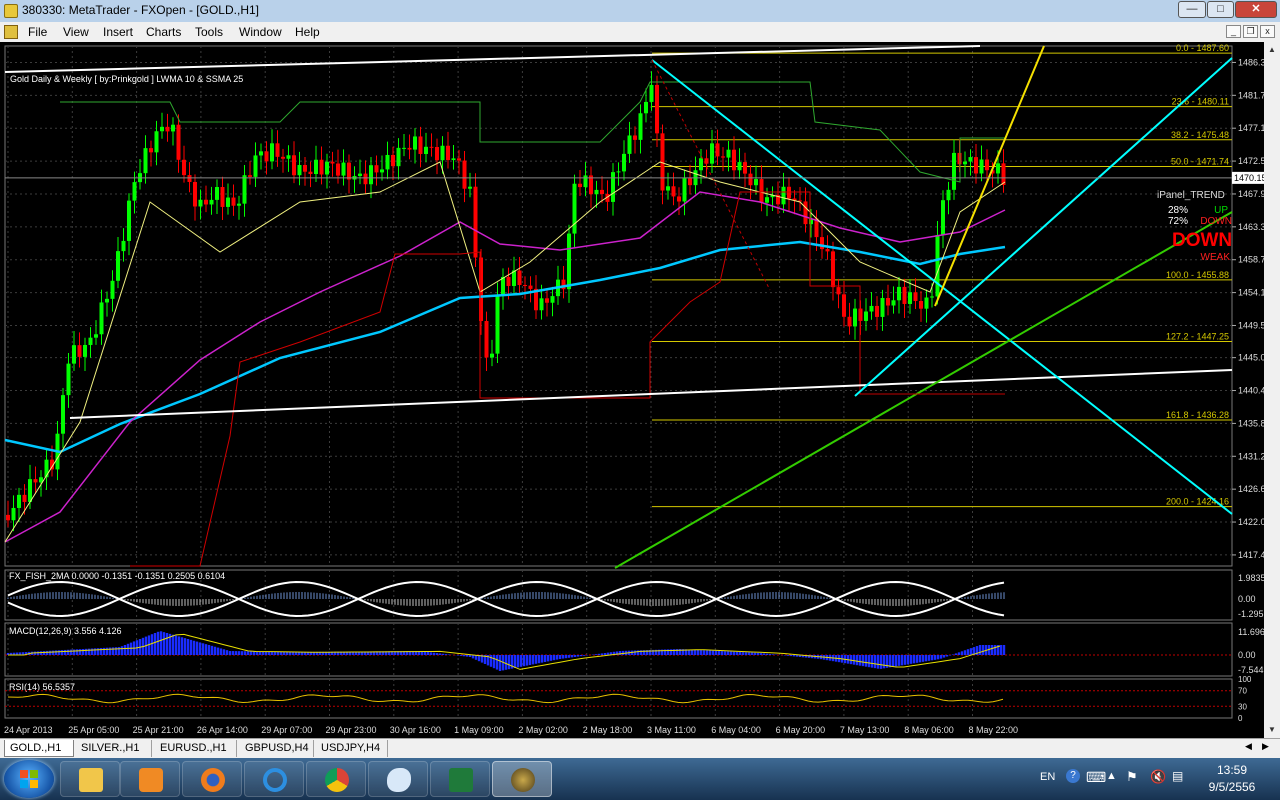 This screenshot has width=1280, height=800. I want to click on date-tick-label: 24 Apr 2013, so click(28, 730).